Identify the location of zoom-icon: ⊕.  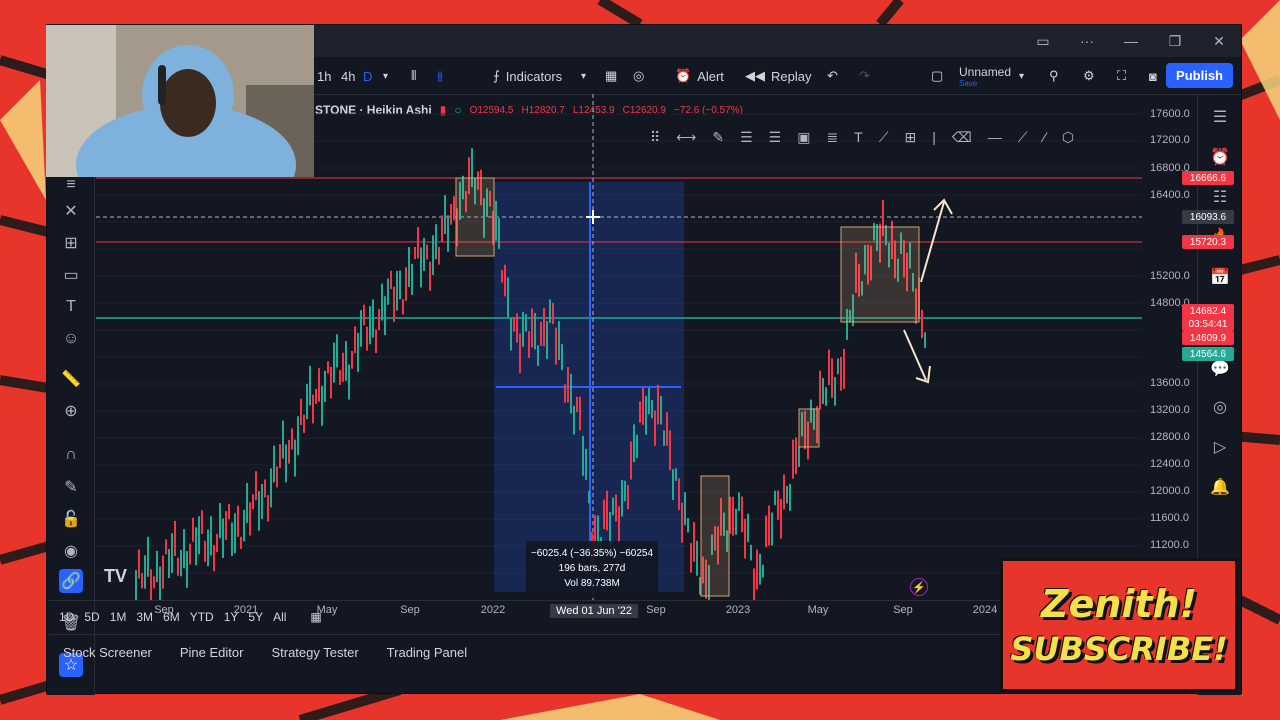
(71, 411).